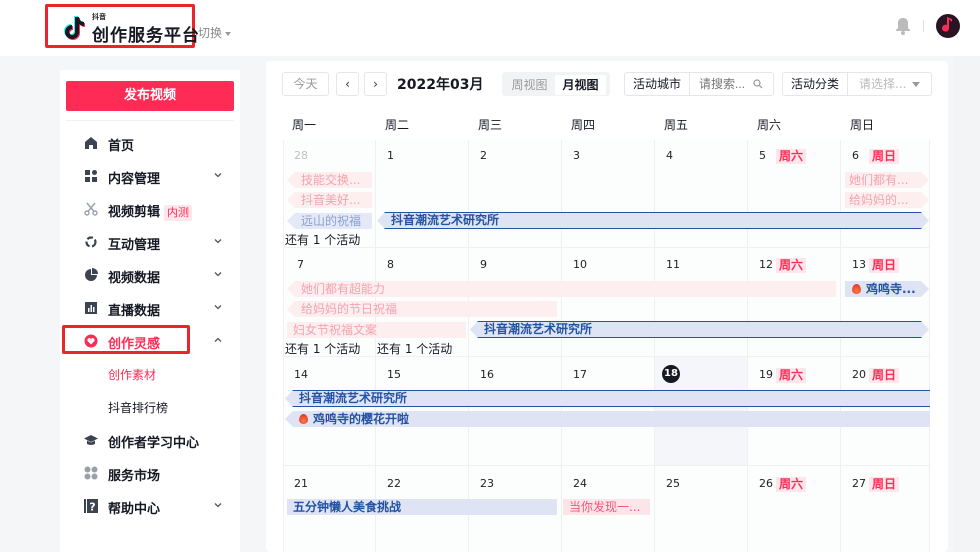 Image resolution: width=980 pixels, height=552 pixels. What do you see at coordinates (487, 483) in the screenshot?
I see `day-number: 23` at bounding box center [487, 483].